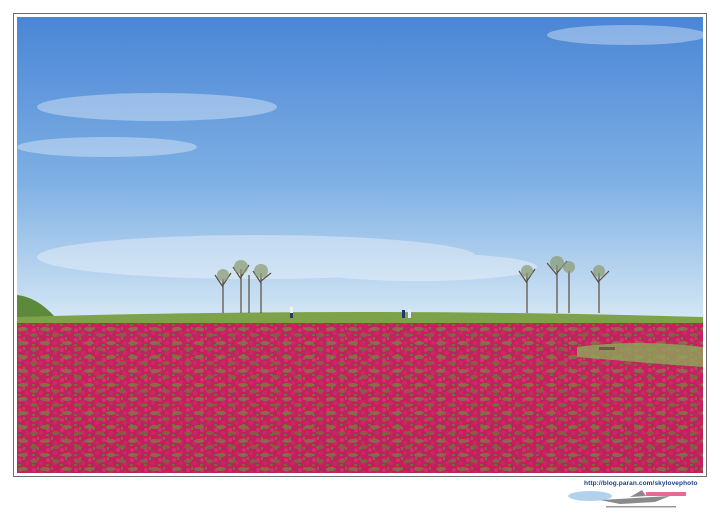 The image size is (720, 515). I want to click on bench, so click(607, 348).